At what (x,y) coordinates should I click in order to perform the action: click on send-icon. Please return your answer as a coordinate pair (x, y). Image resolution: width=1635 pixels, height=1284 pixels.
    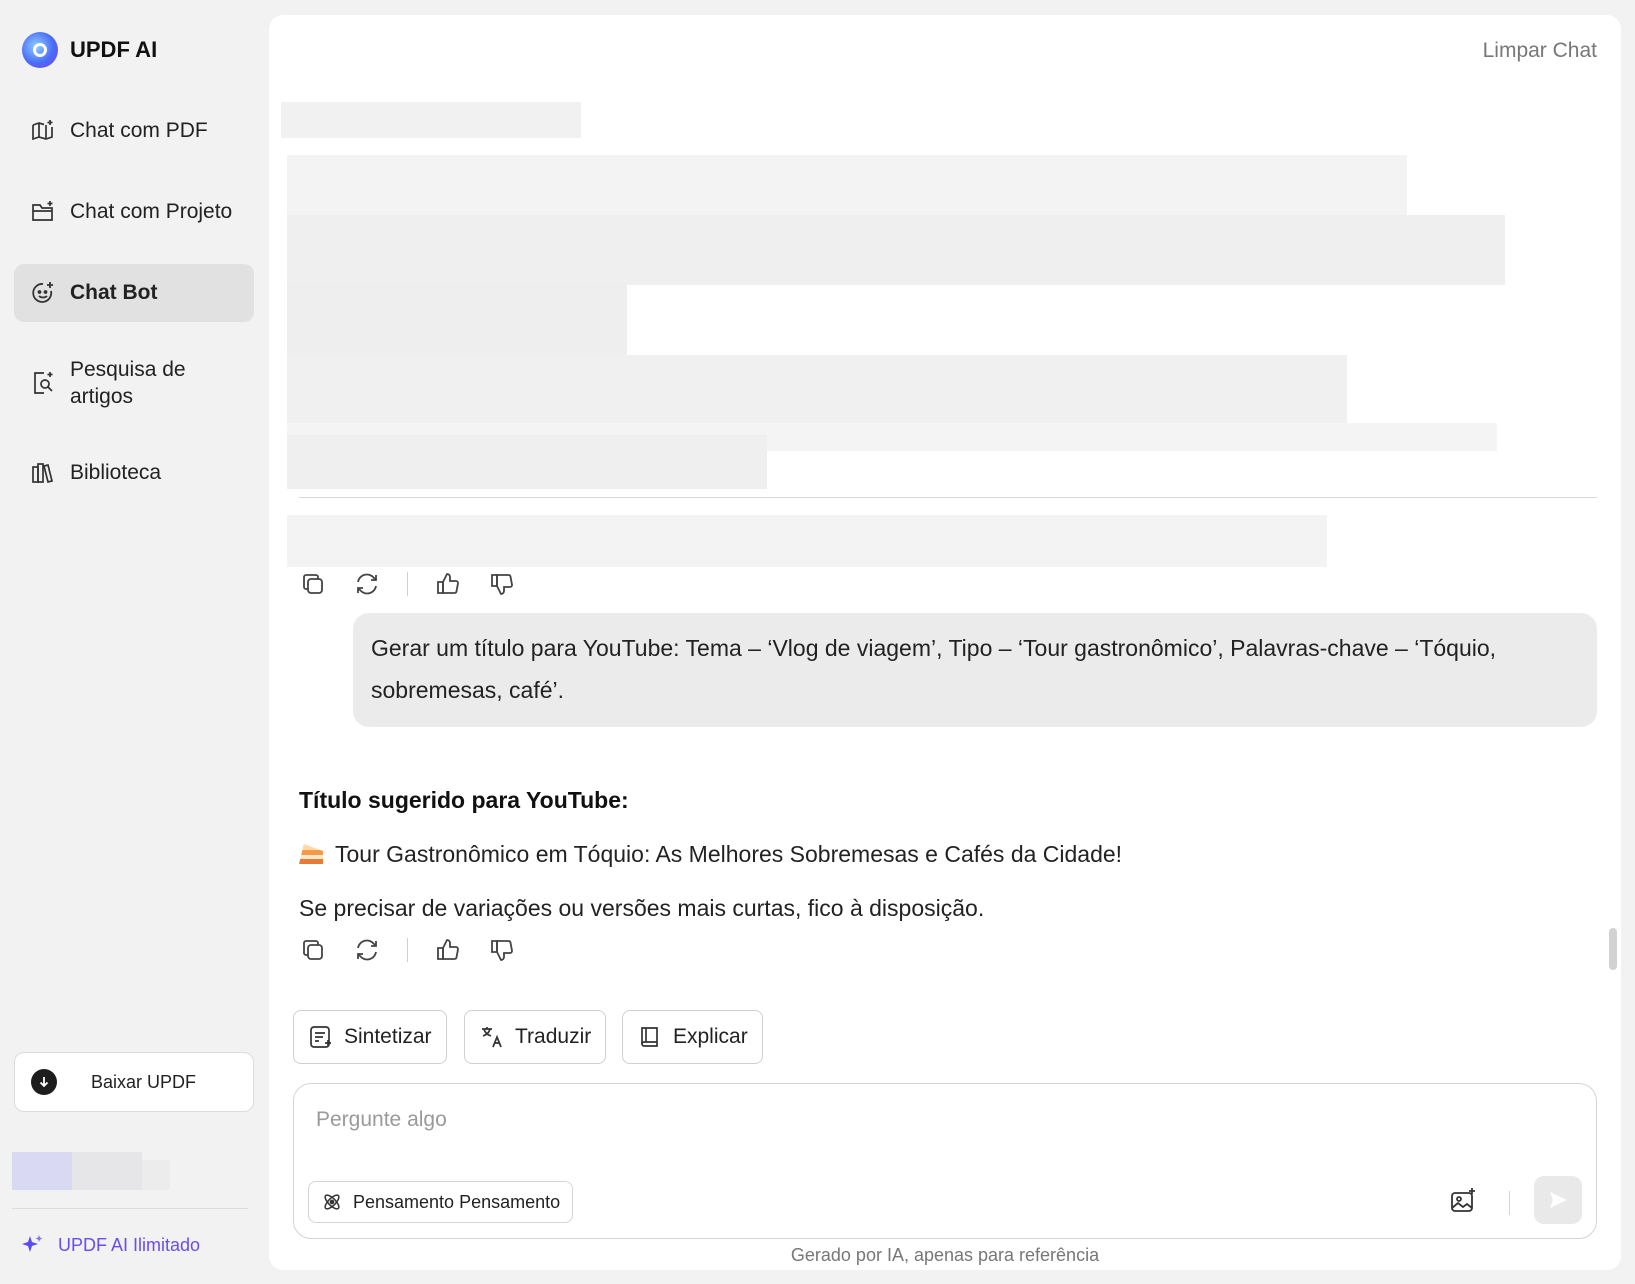
    Looking at the image, I should click on (1558, 1200).